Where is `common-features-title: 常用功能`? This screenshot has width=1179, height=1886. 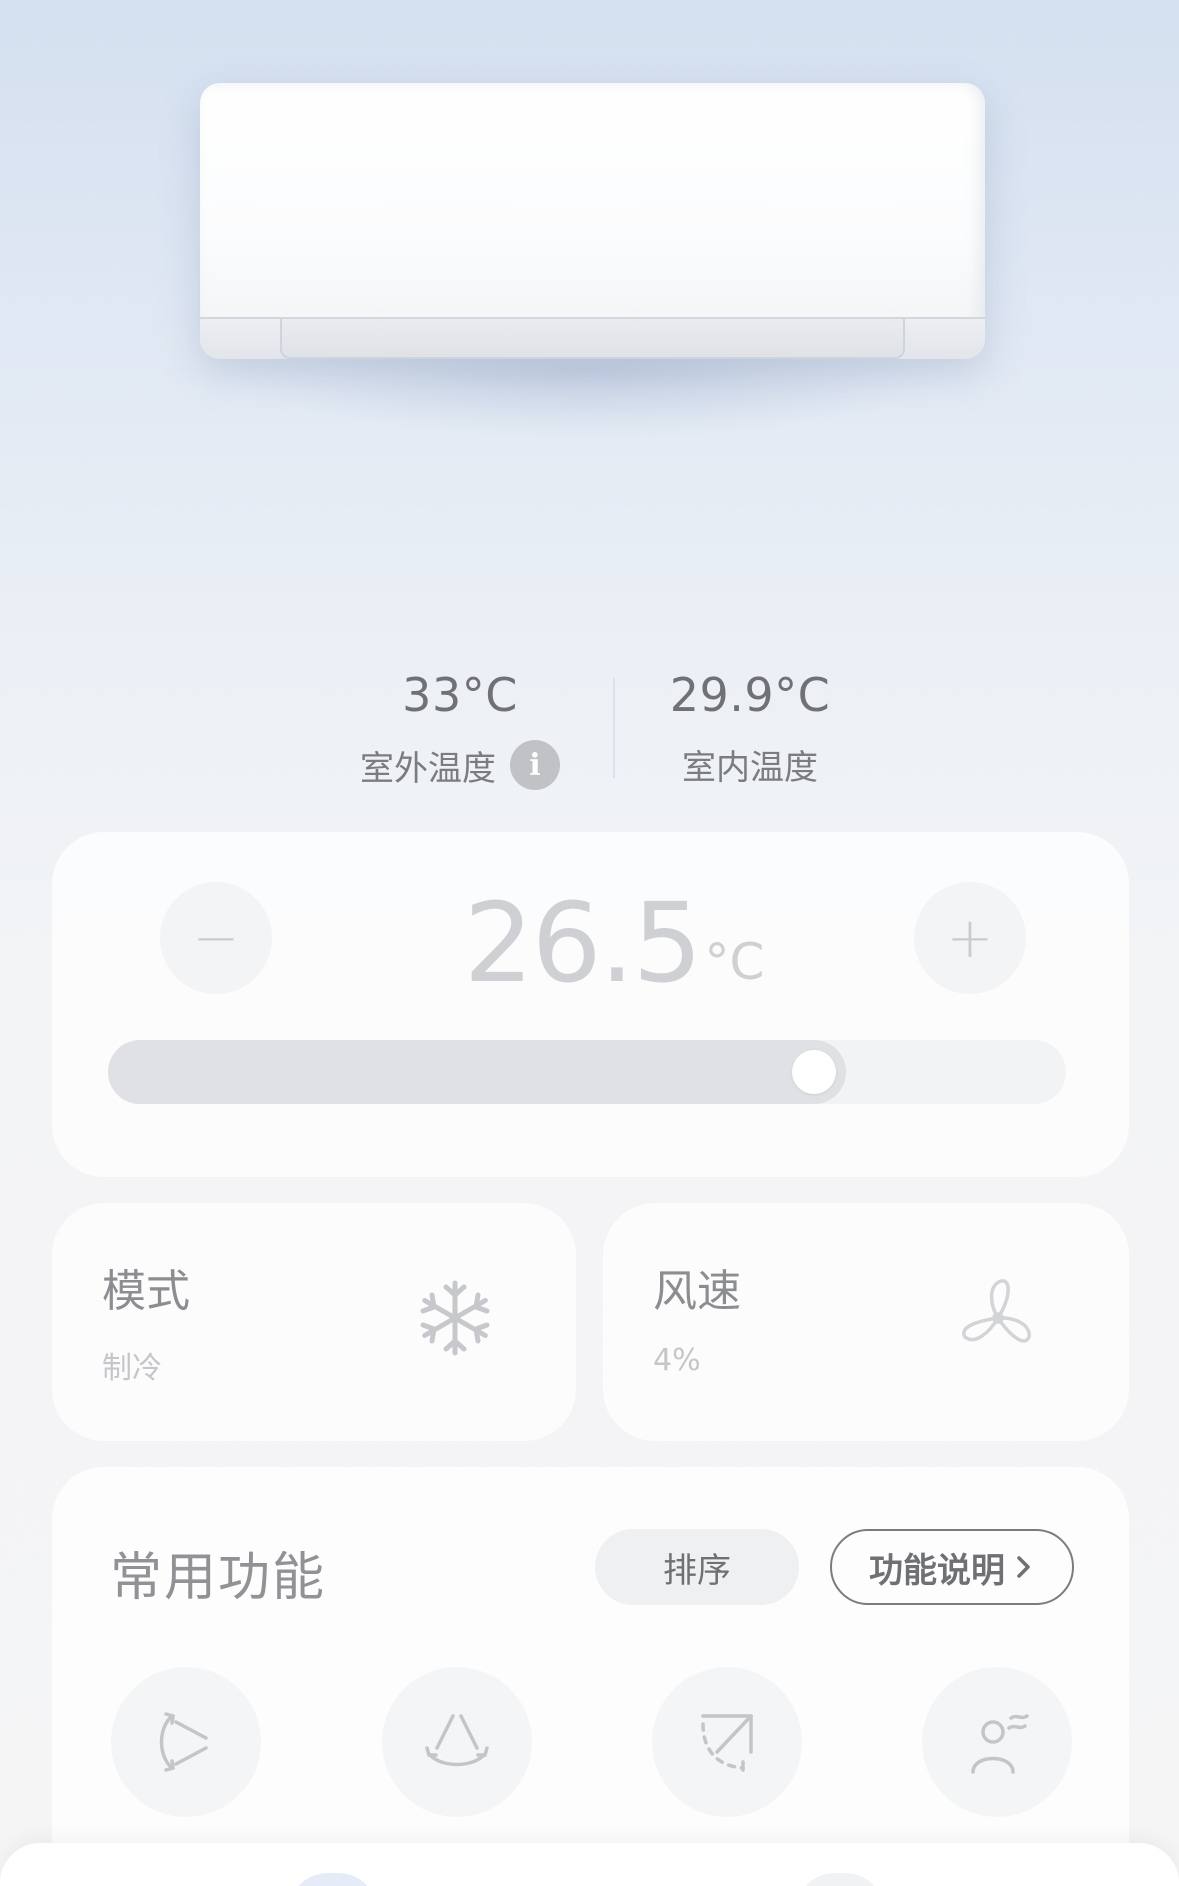
common-features-title: 常用功能 is located at coordinates (218, 1578).